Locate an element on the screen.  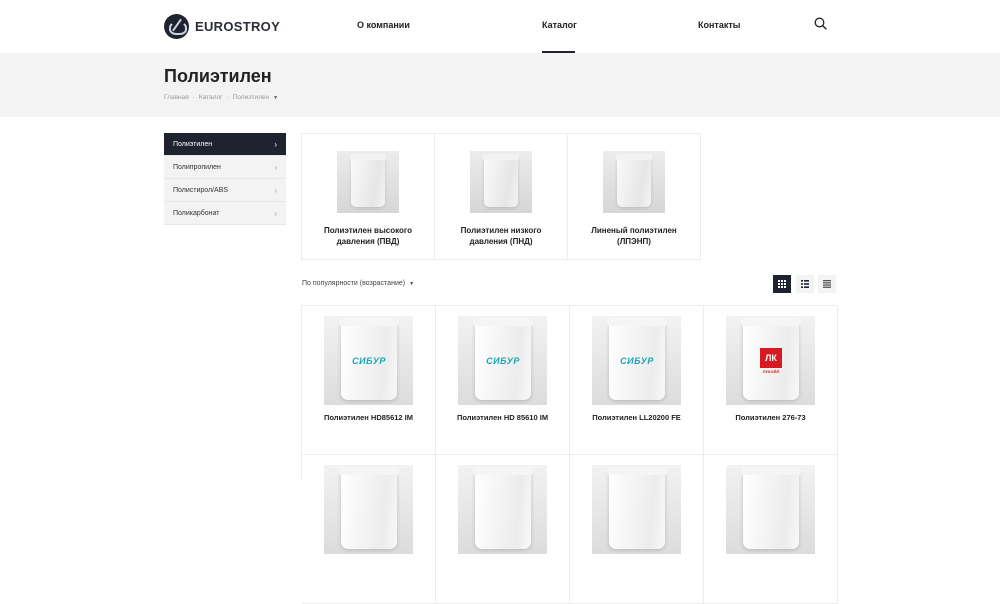
table-icon is located at coordinates (827, 284).